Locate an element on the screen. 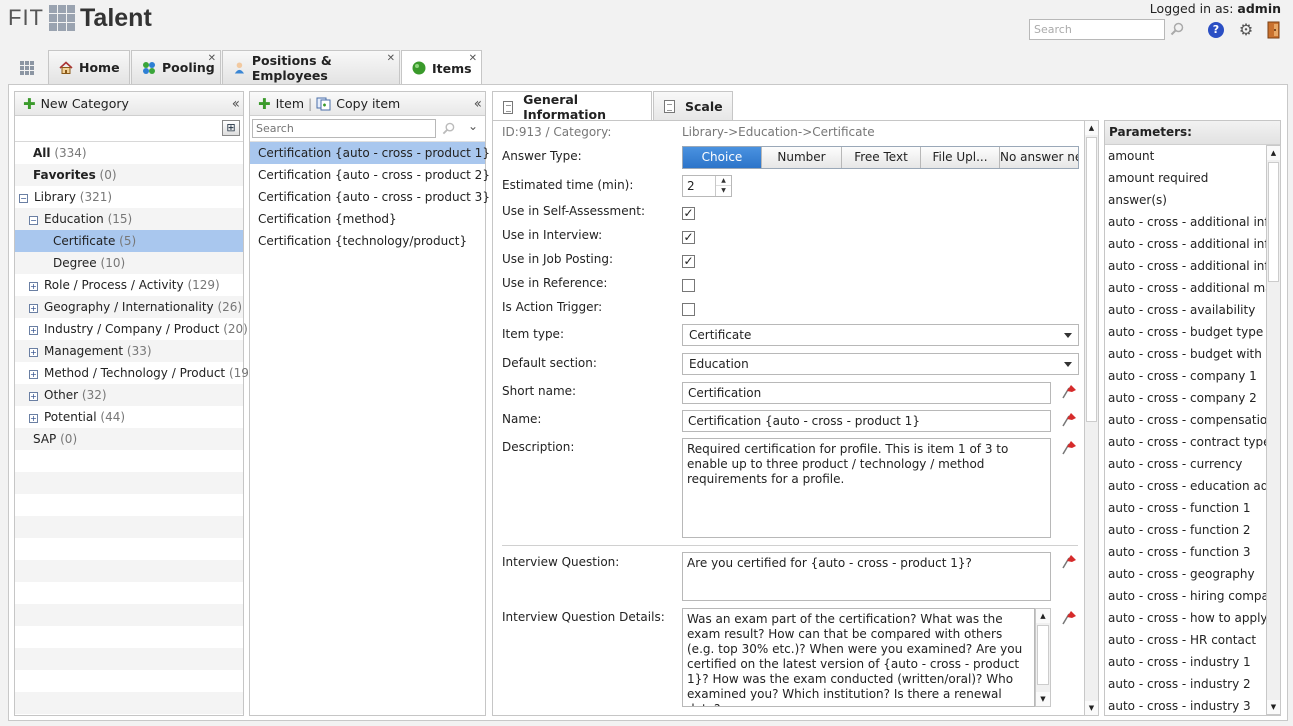 Image resolution: width=1293 pixels, height=726 pixels. short-name-input: Certification is located at coordinates (866, 393).